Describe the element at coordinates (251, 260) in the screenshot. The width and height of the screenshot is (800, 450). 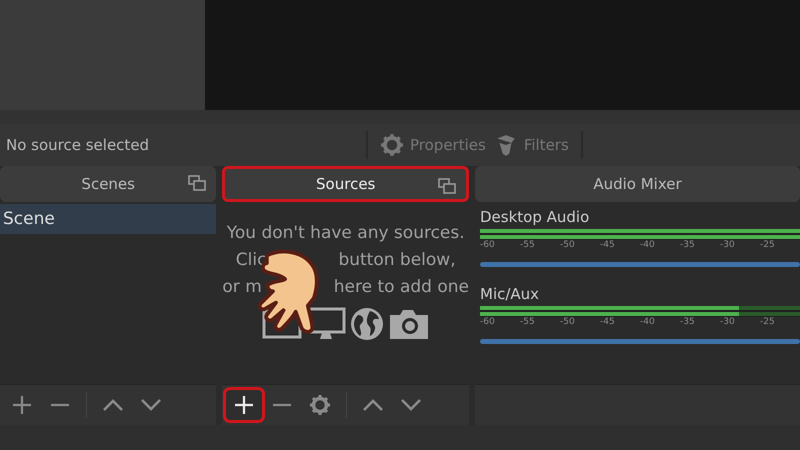
I see `empty-hint-text: Clic` at that location.